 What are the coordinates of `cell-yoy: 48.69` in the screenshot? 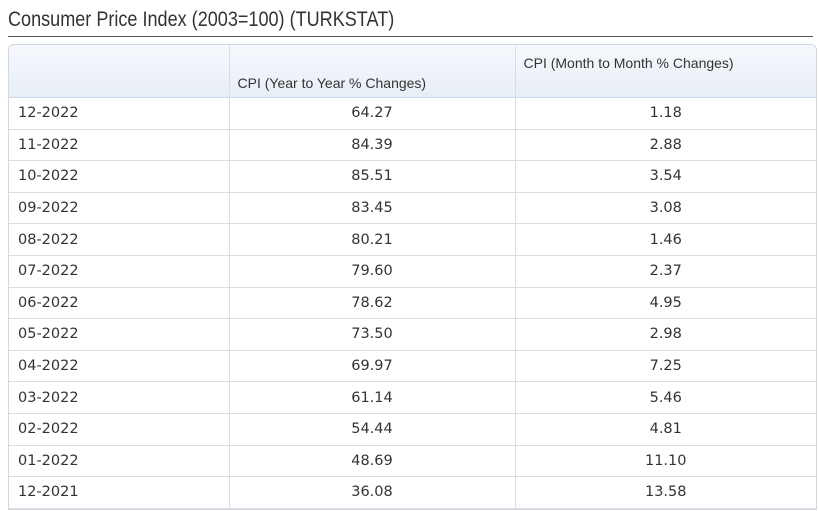 It's located at (372, 461).